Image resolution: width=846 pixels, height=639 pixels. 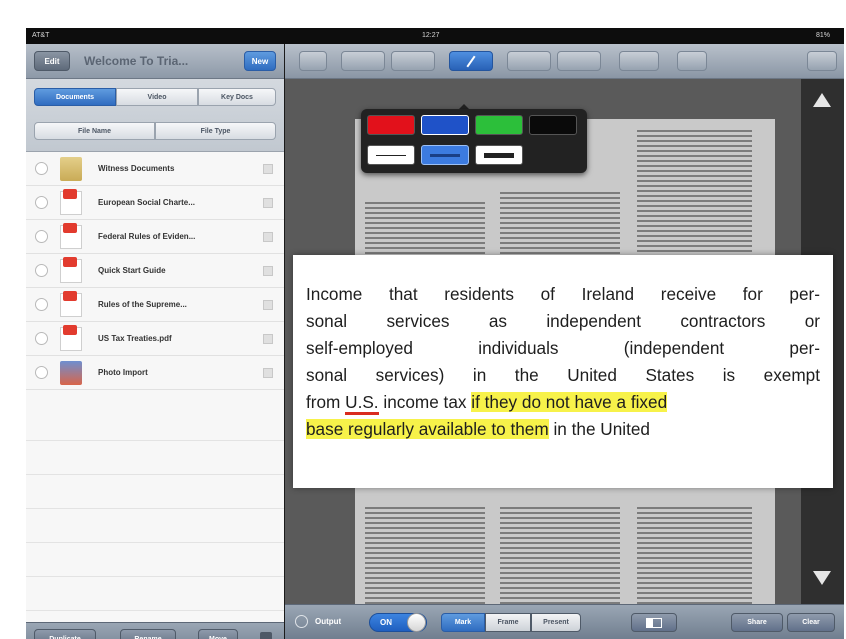 I want to click on underlined-text: U.S., so click(x=362, y=403).